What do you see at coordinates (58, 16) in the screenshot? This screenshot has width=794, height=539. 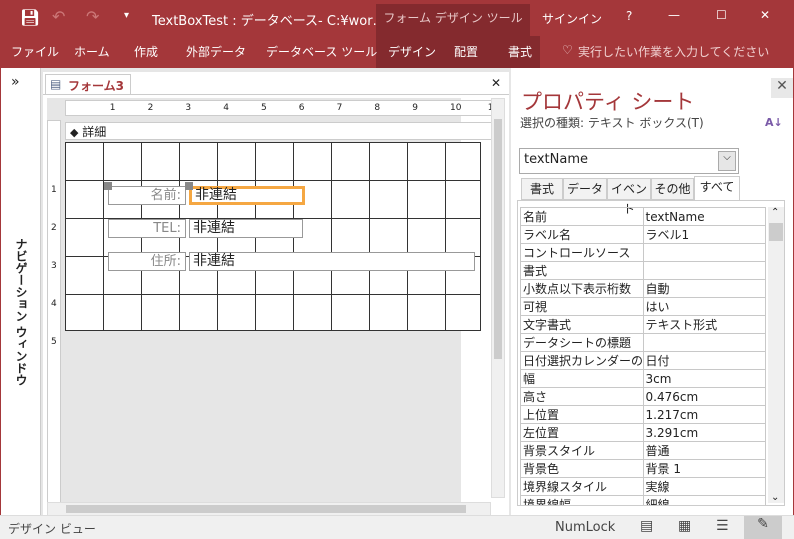 I see `undo-icon: ↶` at bounding box center [58, 16].